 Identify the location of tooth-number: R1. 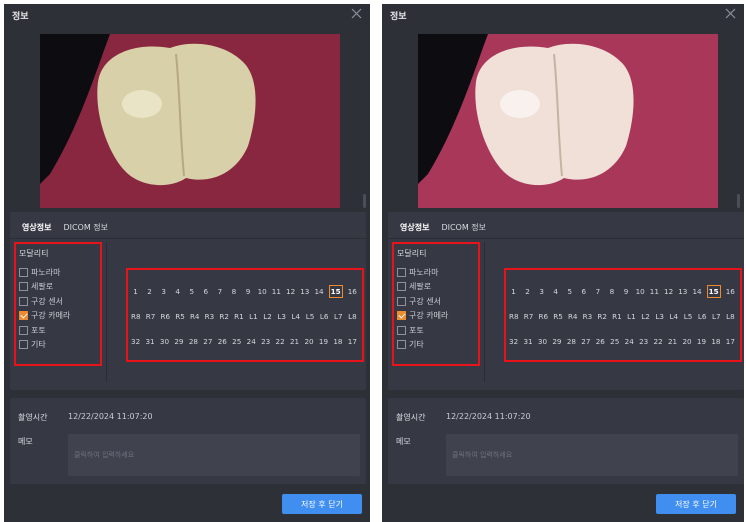
(617, 316).